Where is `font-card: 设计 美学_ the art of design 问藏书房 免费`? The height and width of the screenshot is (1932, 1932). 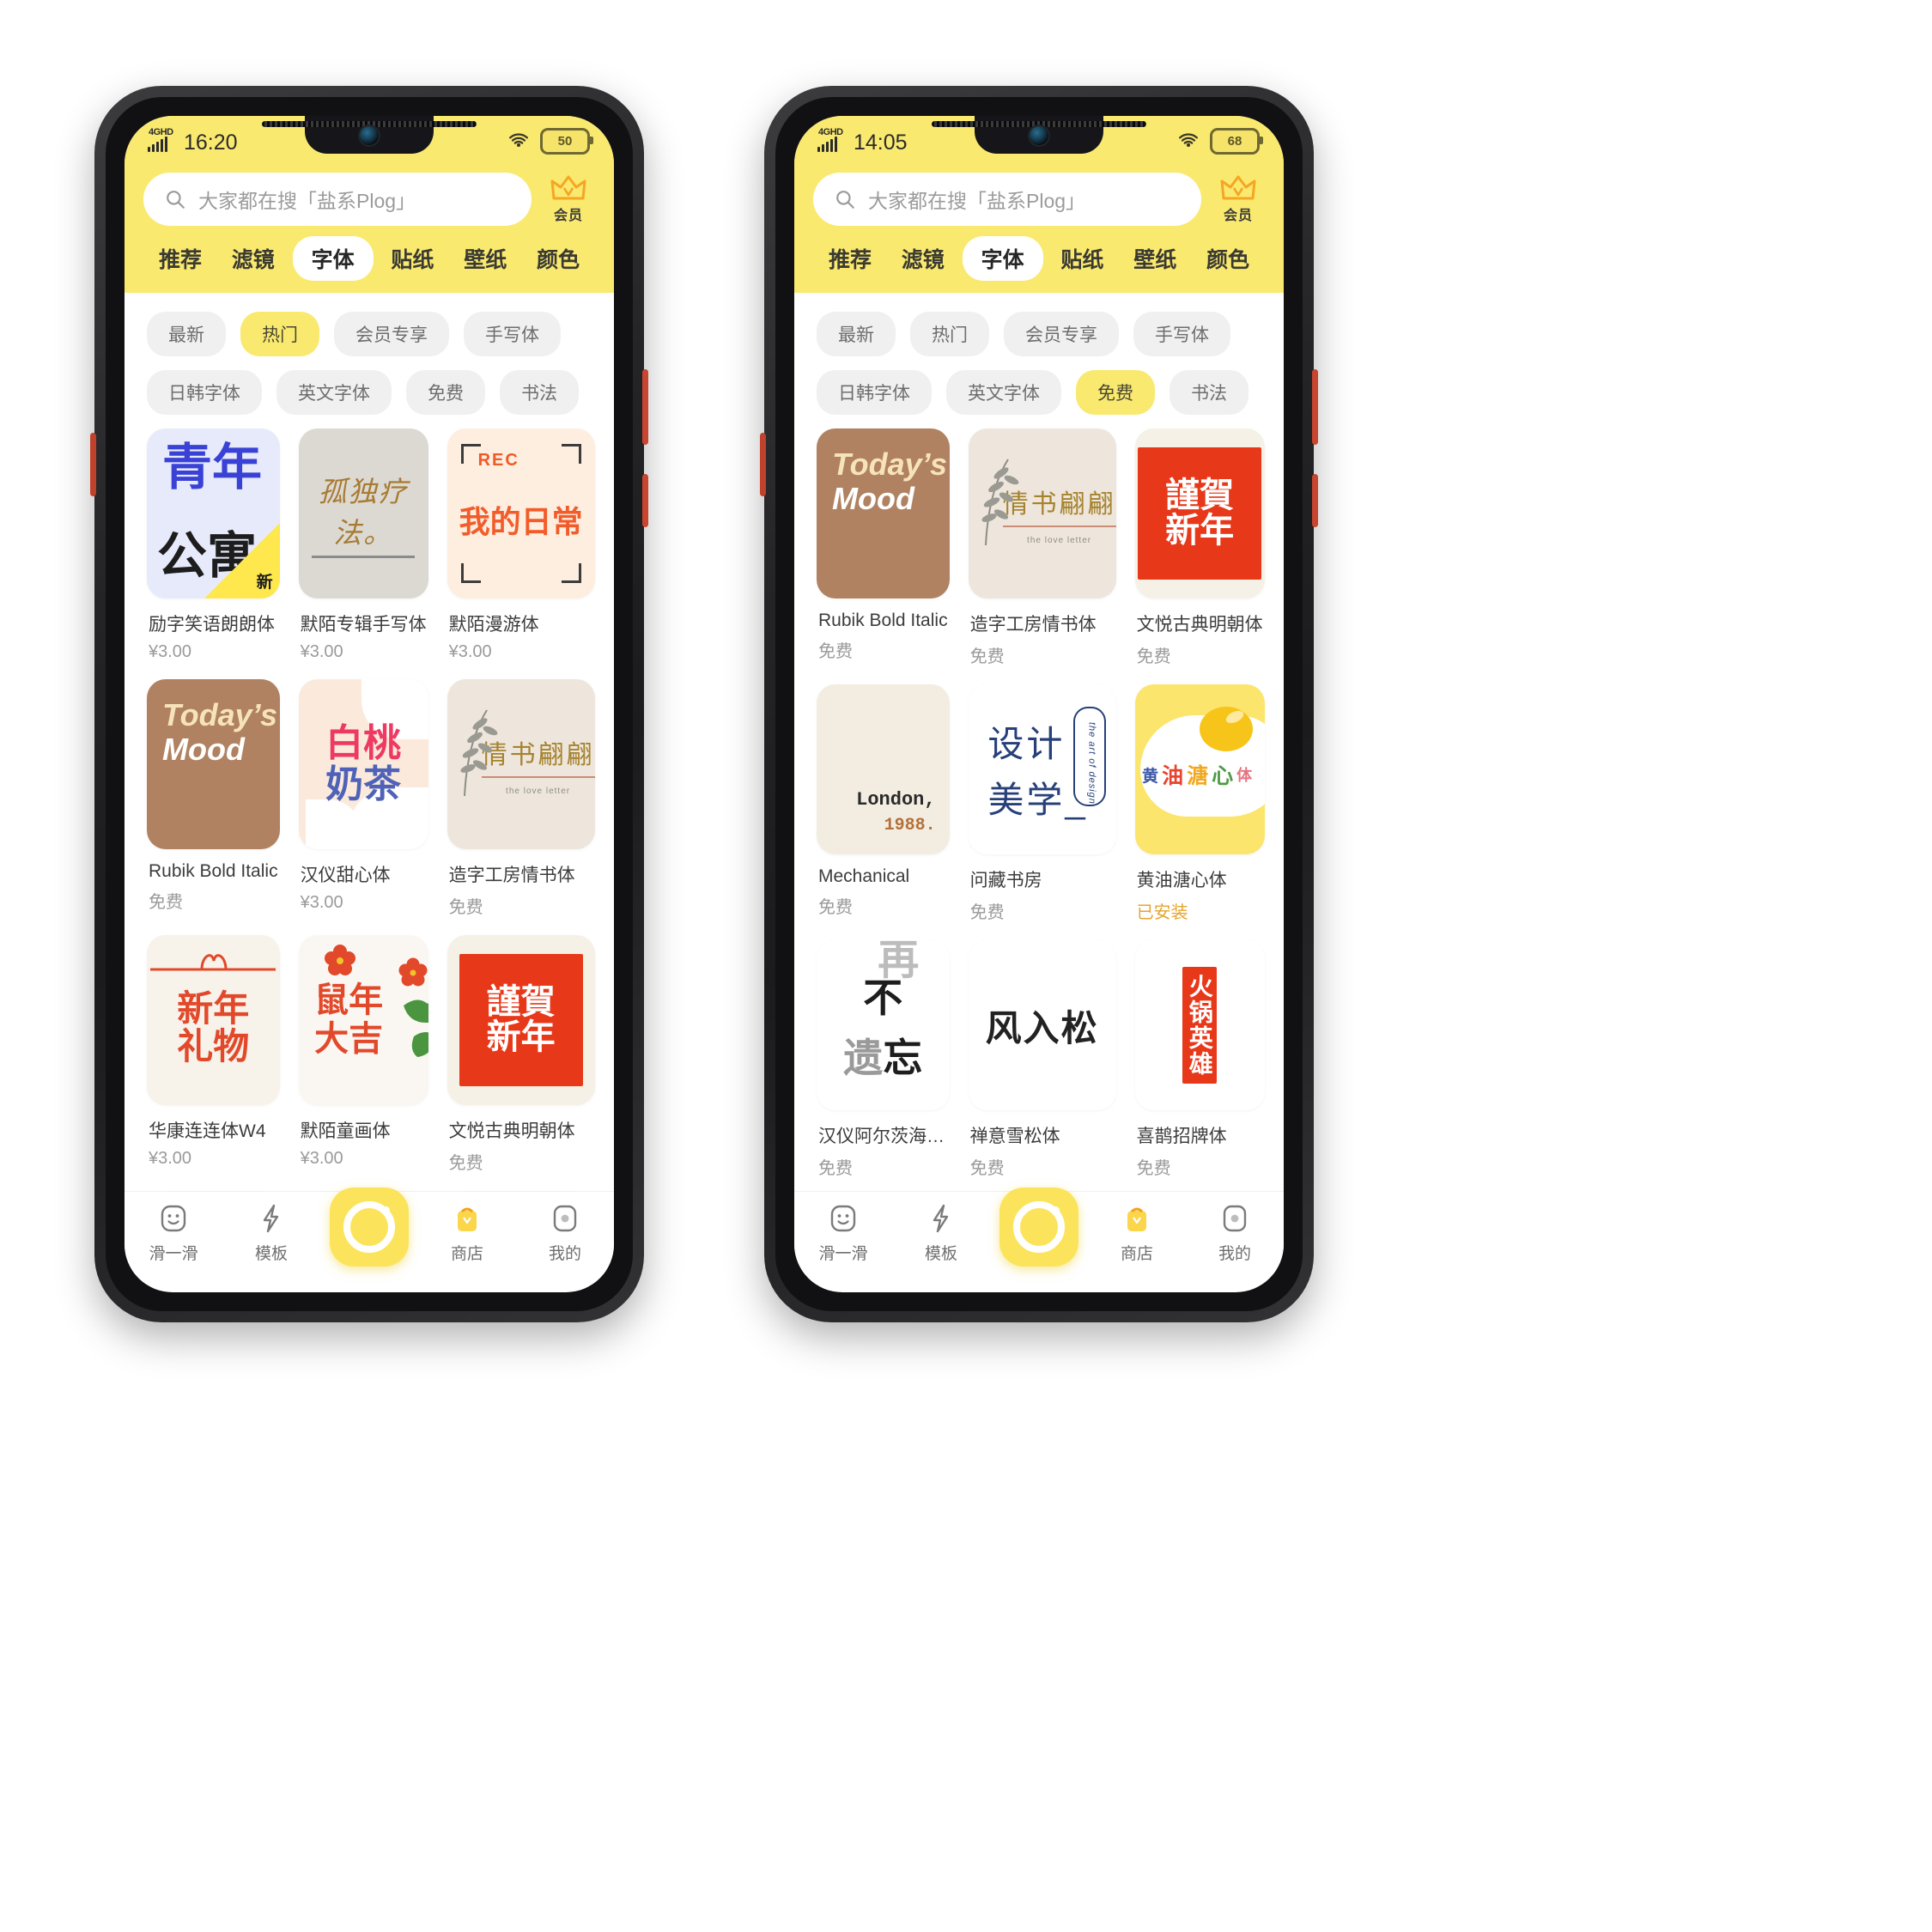
font-card: 设计 美学_ the art of design 问藏书房 免费 is located at coordinates (1042, 810).